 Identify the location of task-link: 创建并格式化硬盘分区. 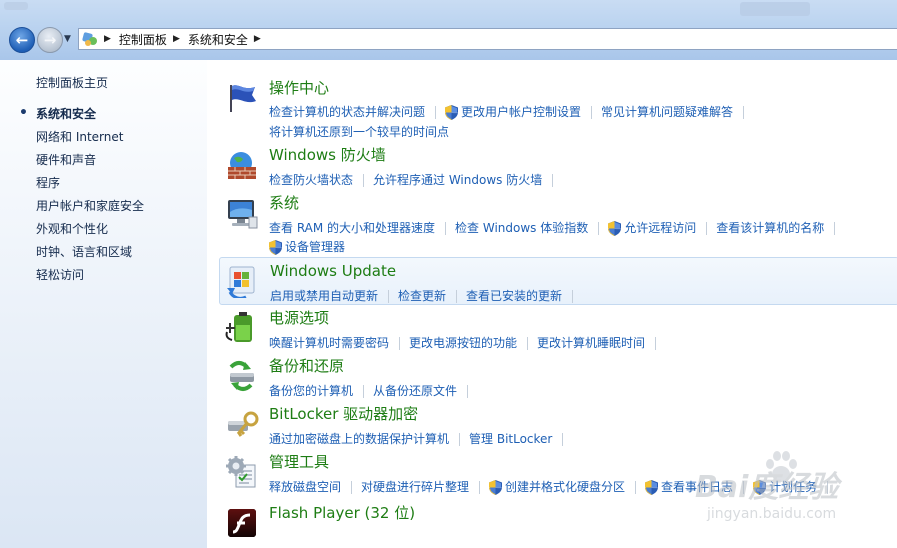
(557, 487).